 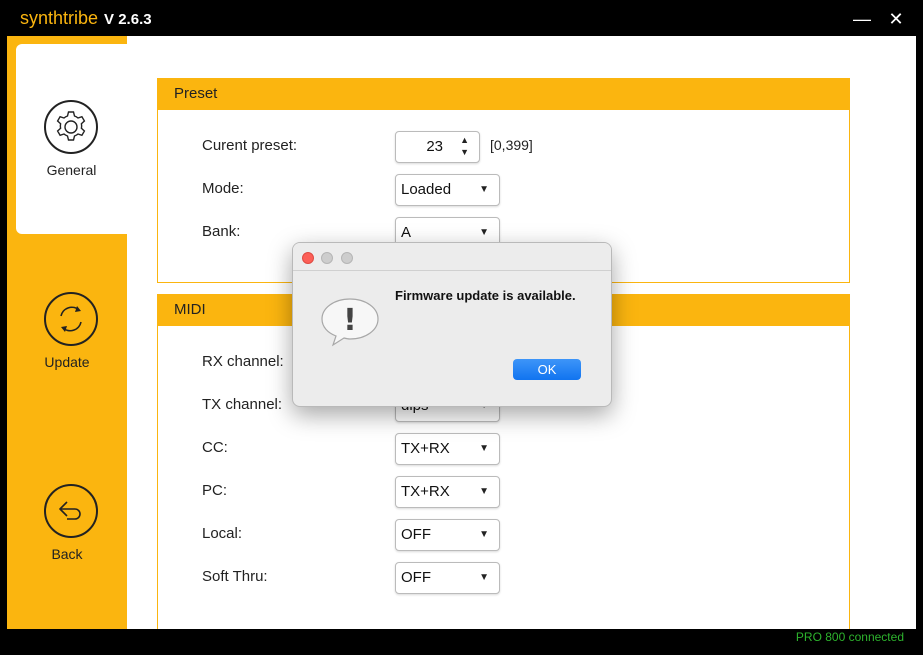 What do you see at coordinates (461, 18) in the screenshot?
I see `title-bar: synthtribe V 2.6.3 — ✕` at bounding box center [461, 18].